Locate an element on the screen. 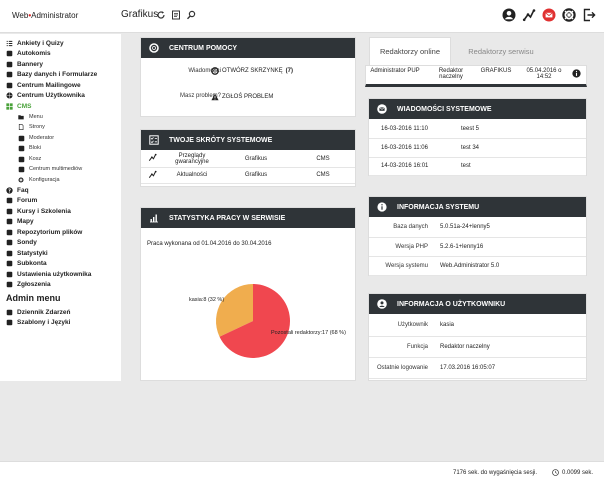 This screenshot has height=483, width=604. clock-icon is located at coordinates (555, 472).